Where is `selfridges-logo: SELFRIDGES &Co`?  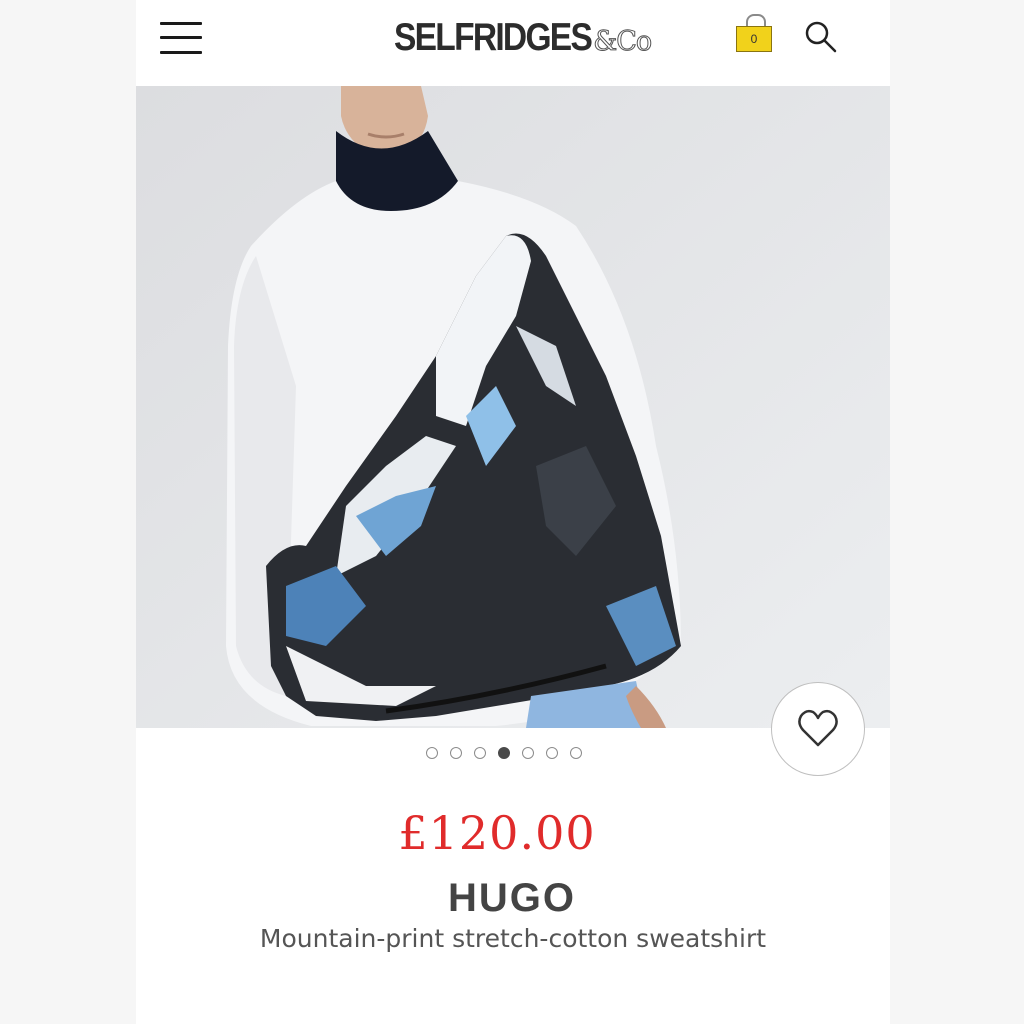
selfridges-logo: SELFRIDGES &Co is located at coordinates (523, 38).